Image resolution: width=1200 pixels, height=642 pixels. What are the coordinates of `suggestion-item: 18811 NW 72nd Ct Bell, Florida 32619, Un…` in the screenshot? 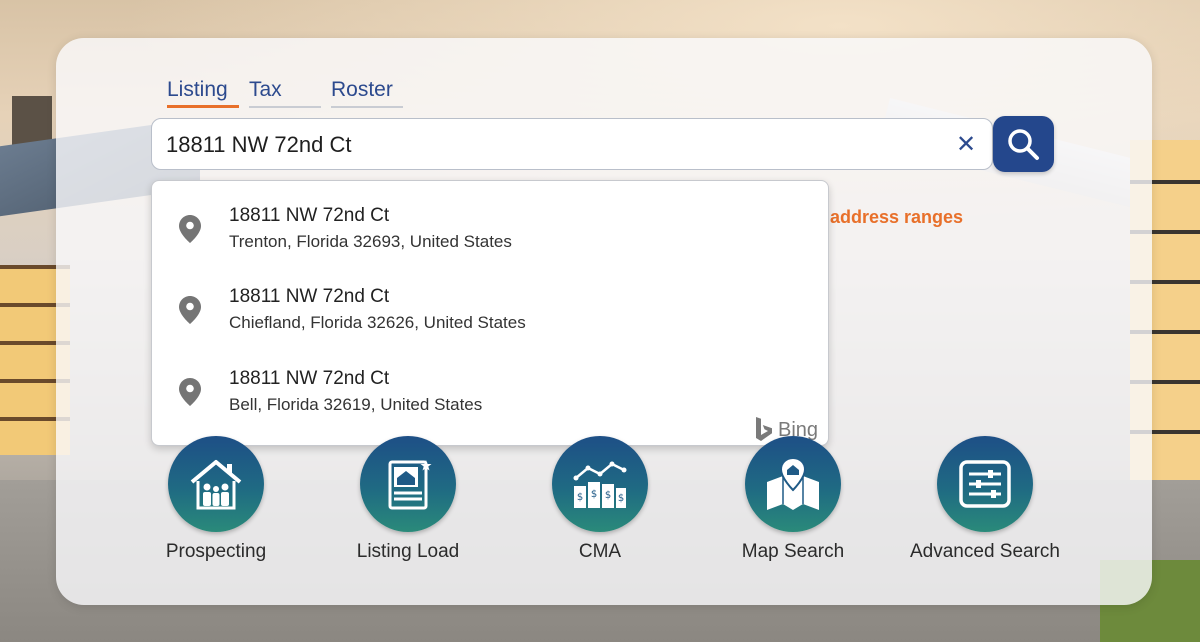 It's located at (490, 384).